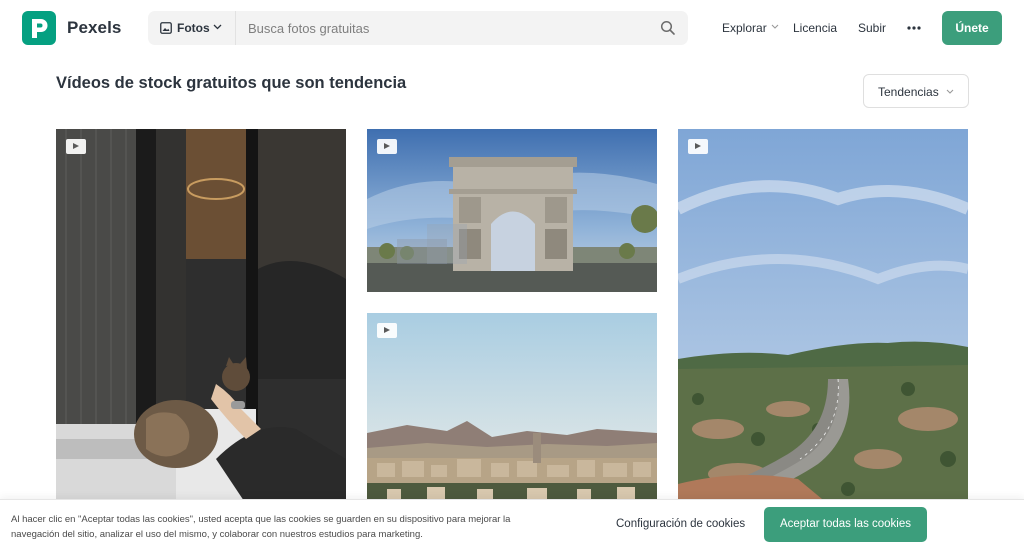 The image size is (1024, 554). I want to click on sort-label: Tendencias, so click(908, 92).